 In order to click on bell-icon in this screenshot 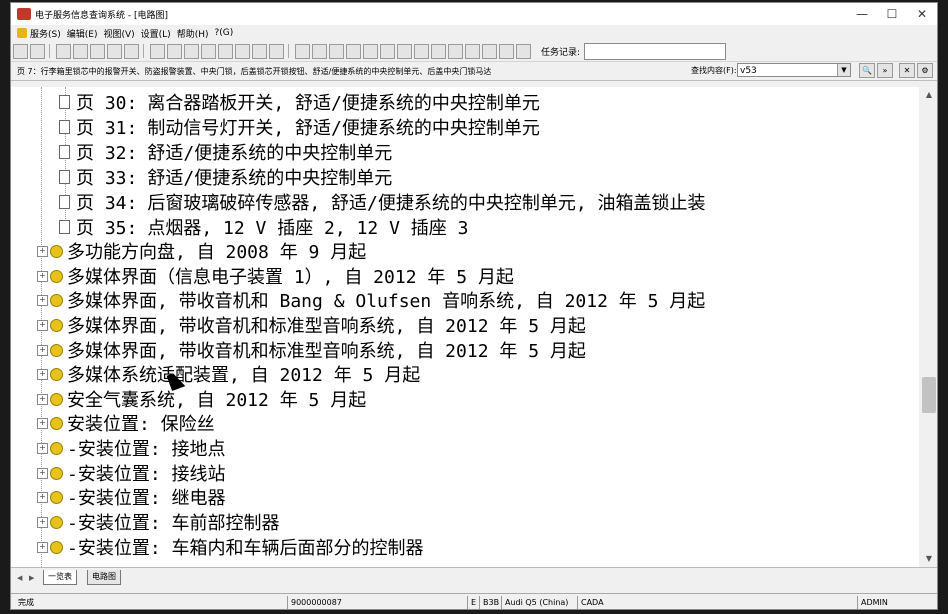, I will do `click(421, 51)`.